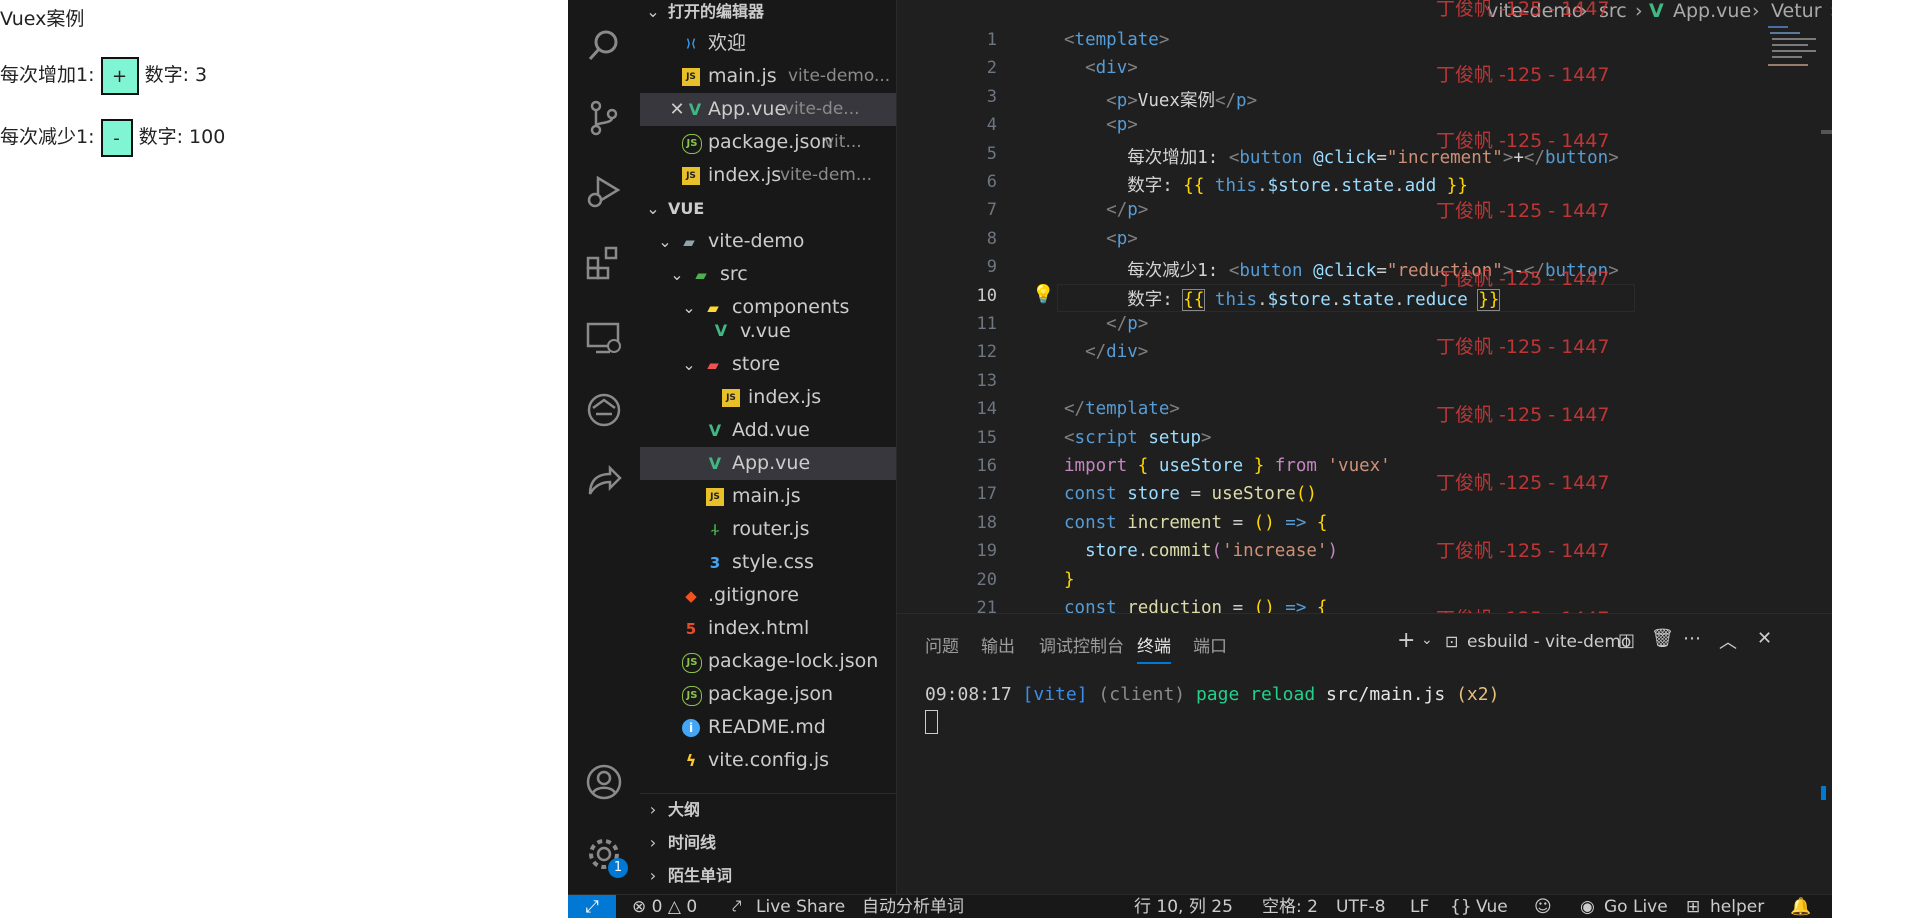  I want to click on code-line: <p>Vuex案例</p>, so click(1182, 101).